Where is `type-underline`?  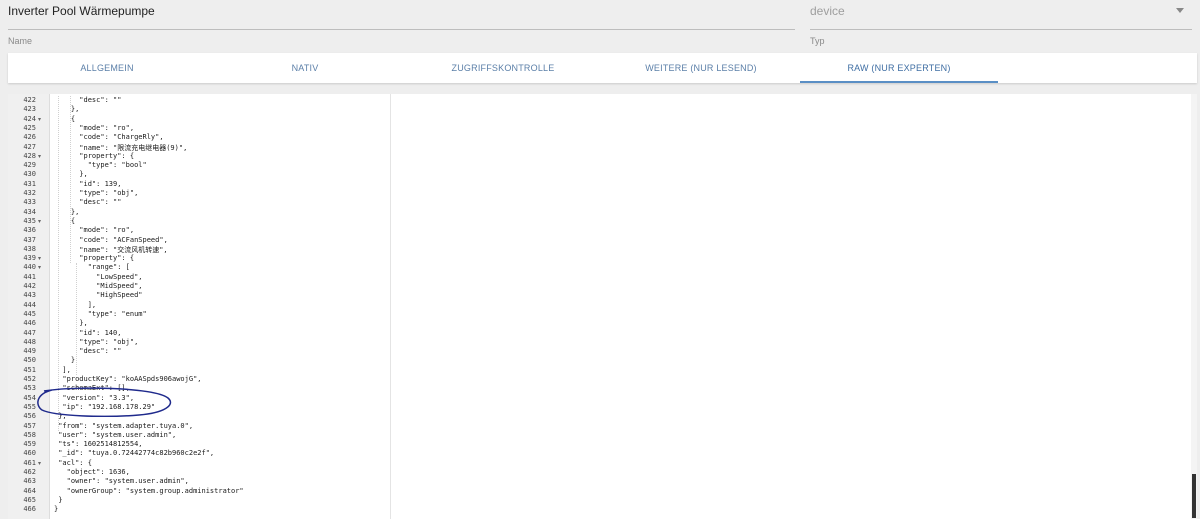 type-underline is located at coordinates (1001, 29).